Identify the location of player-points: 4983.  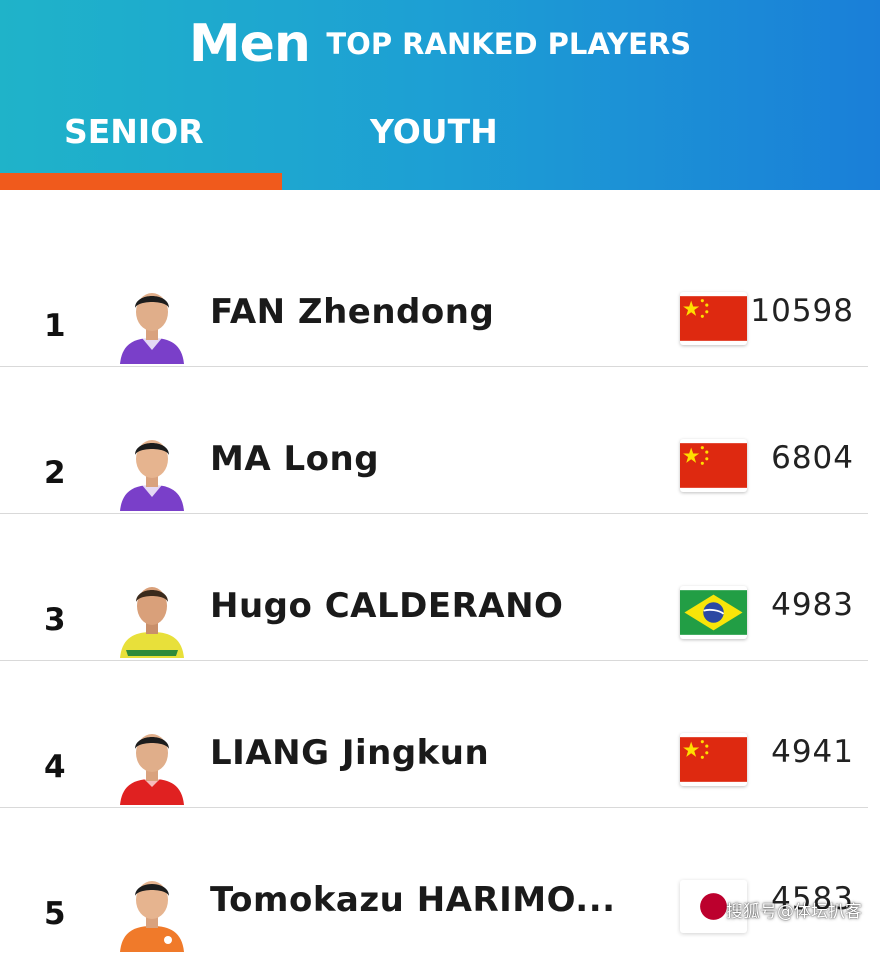
(812, 605).